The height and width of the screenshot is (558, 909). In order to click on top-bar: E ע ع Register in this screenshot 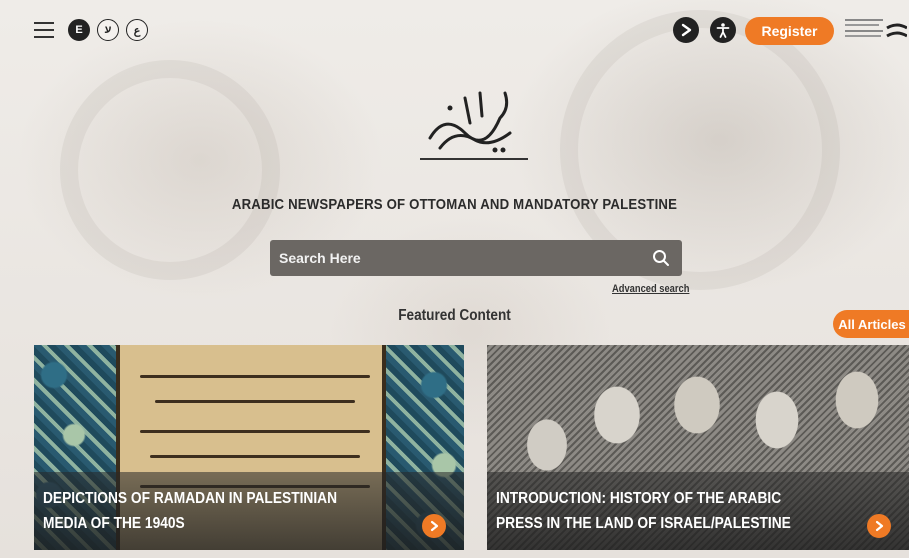, I will do `click(454, 31)`.